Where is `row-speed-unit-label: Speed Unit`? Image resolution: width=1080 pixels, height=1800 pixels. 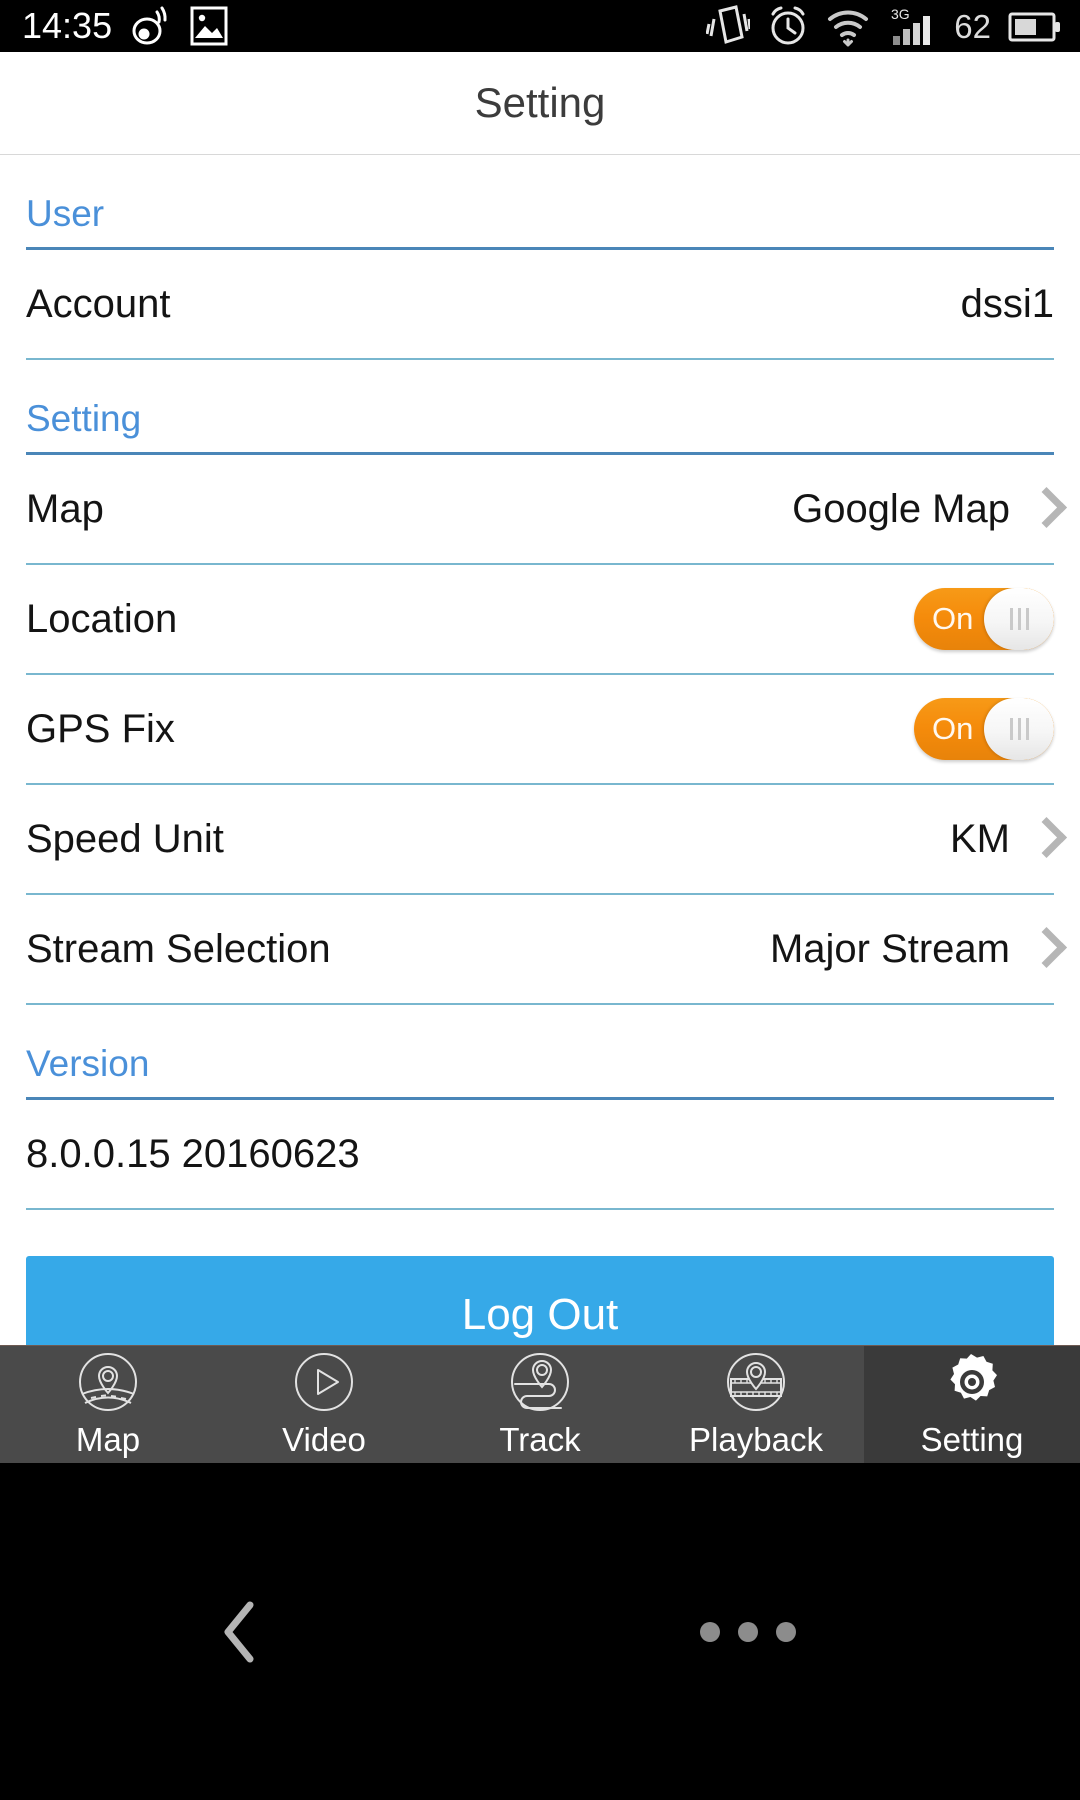
row-speed-unit-label: Speed Unit is located at coordinates (125, 838).